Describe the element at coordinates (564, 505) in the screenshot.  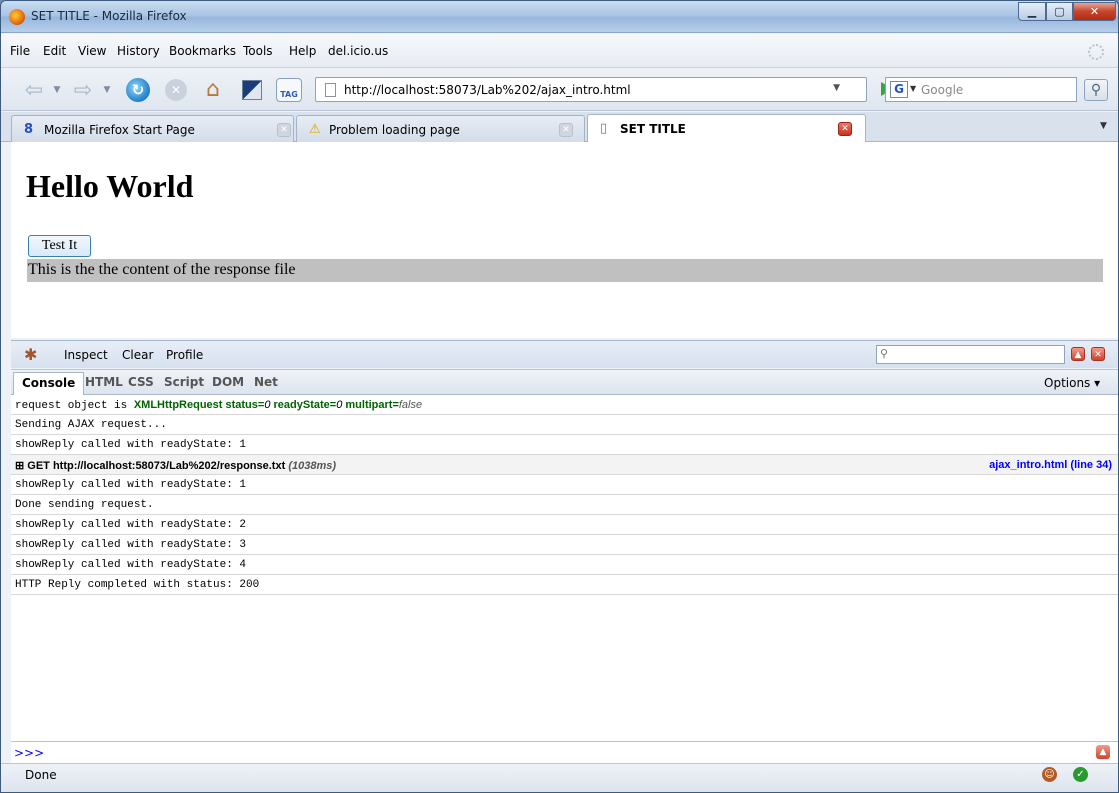
I see `log-row: Done sending request.` at that location.